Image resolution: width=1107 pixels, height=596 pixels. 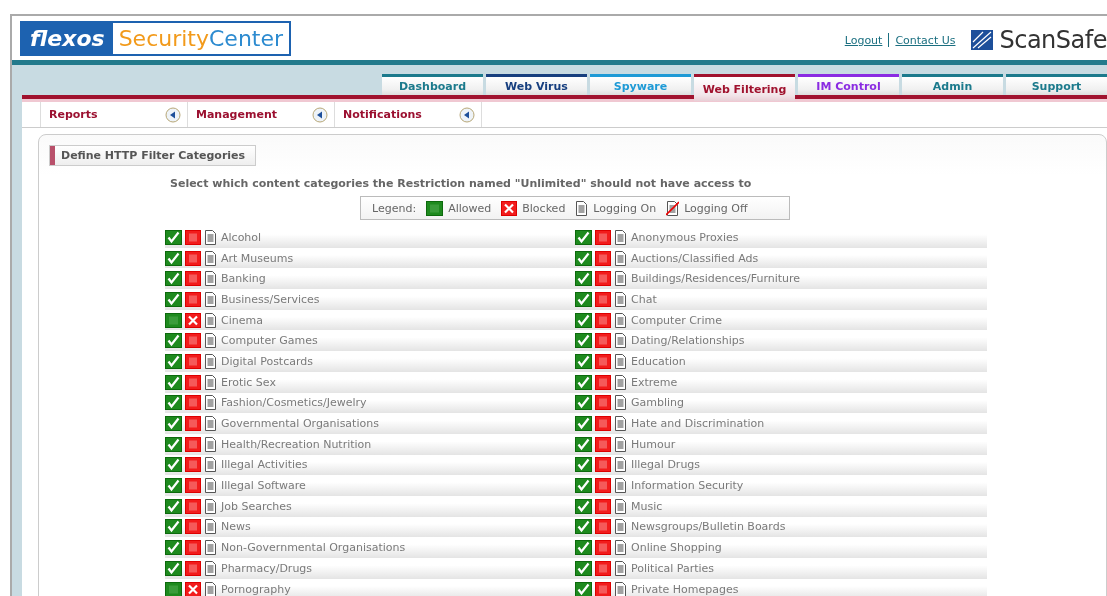 I want to click on partner-name: ScanSafe, so click(x=1053, y=40).